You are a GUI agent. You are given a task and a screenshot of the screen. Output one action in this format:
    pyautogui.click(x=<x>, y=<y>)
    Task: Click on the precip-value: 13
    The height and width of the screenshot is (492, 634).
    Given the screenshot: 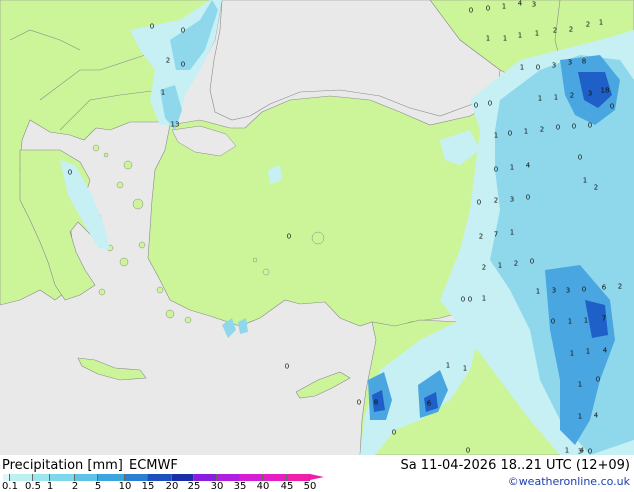 What is the action you would take?
    pyautogui.click(x=175, y=124)
    